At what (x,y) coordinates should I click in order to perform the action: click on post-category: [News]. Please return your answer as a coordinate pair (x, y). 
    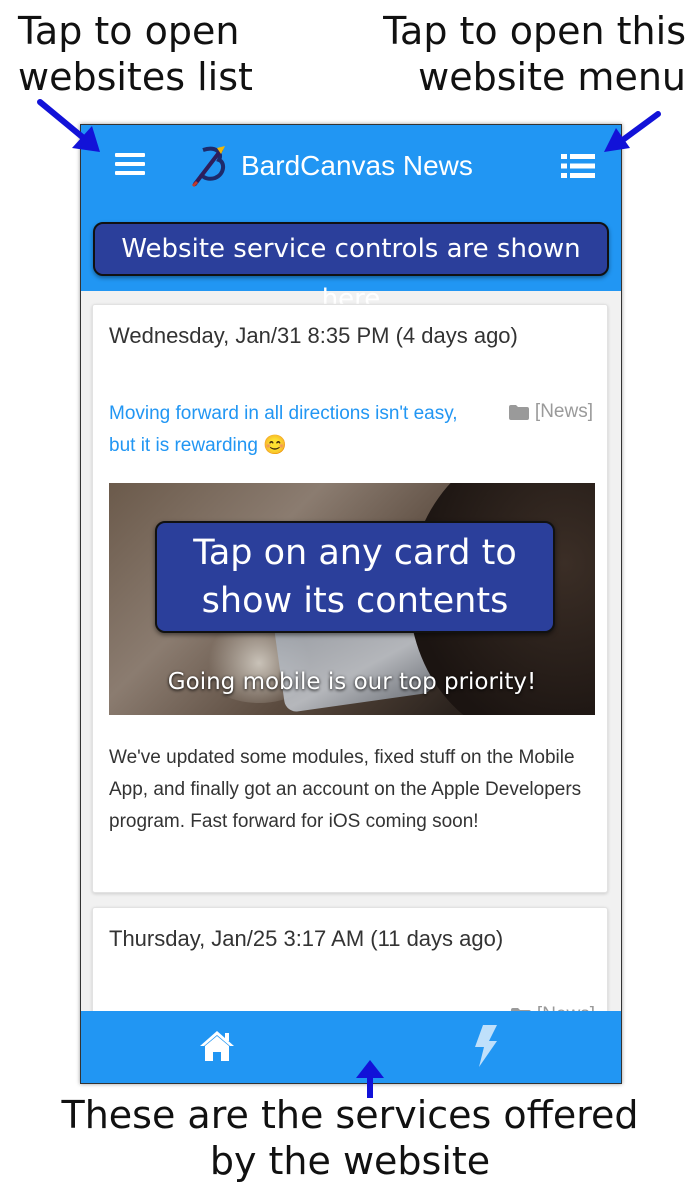
    Looking at the image, I should click on (550, 412).